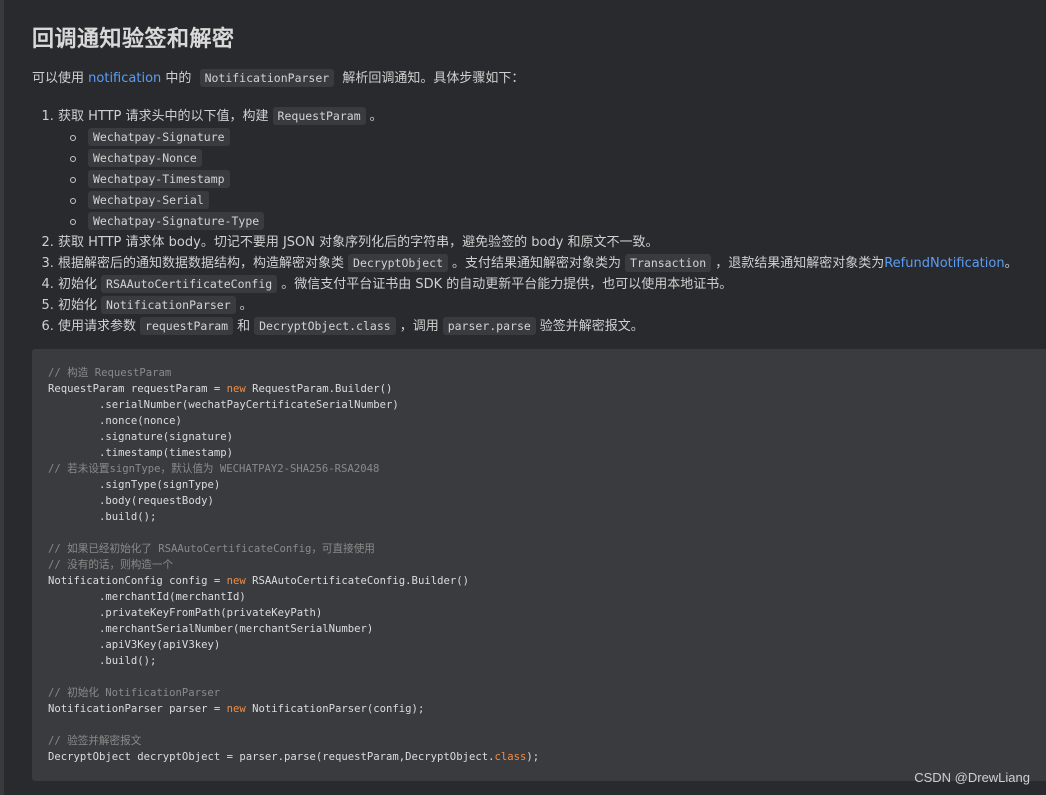 The width and height of the screenshot is (1046, 795). I want to click on code-line: .signature(signature), so click(140, 437).